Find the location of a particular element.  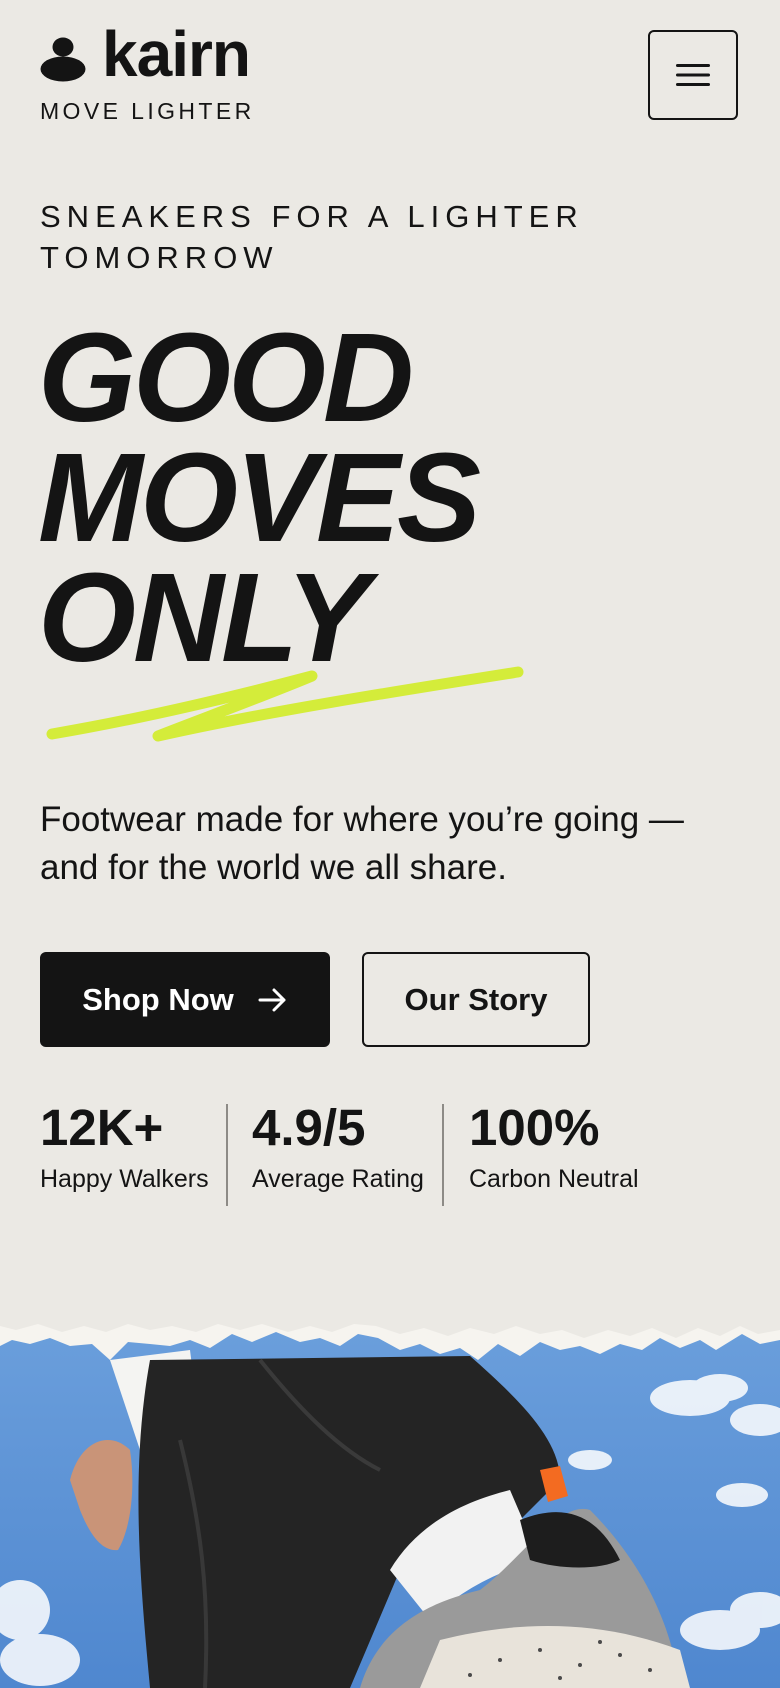

hamburger-menu-icon is located at coordinates (693, 75).